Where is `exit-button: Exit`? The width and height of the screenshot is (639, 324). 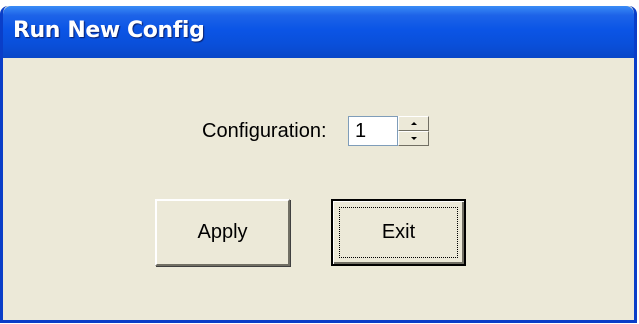
exit-button: Exit is located at coordinates (398, 232).